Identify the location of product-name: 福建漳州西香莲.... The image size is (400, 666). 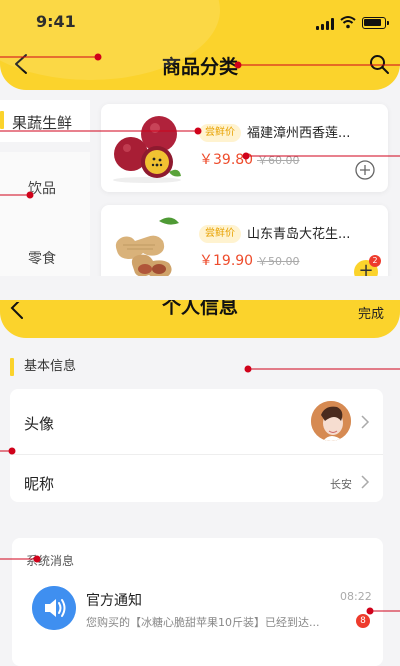
(299, 133).